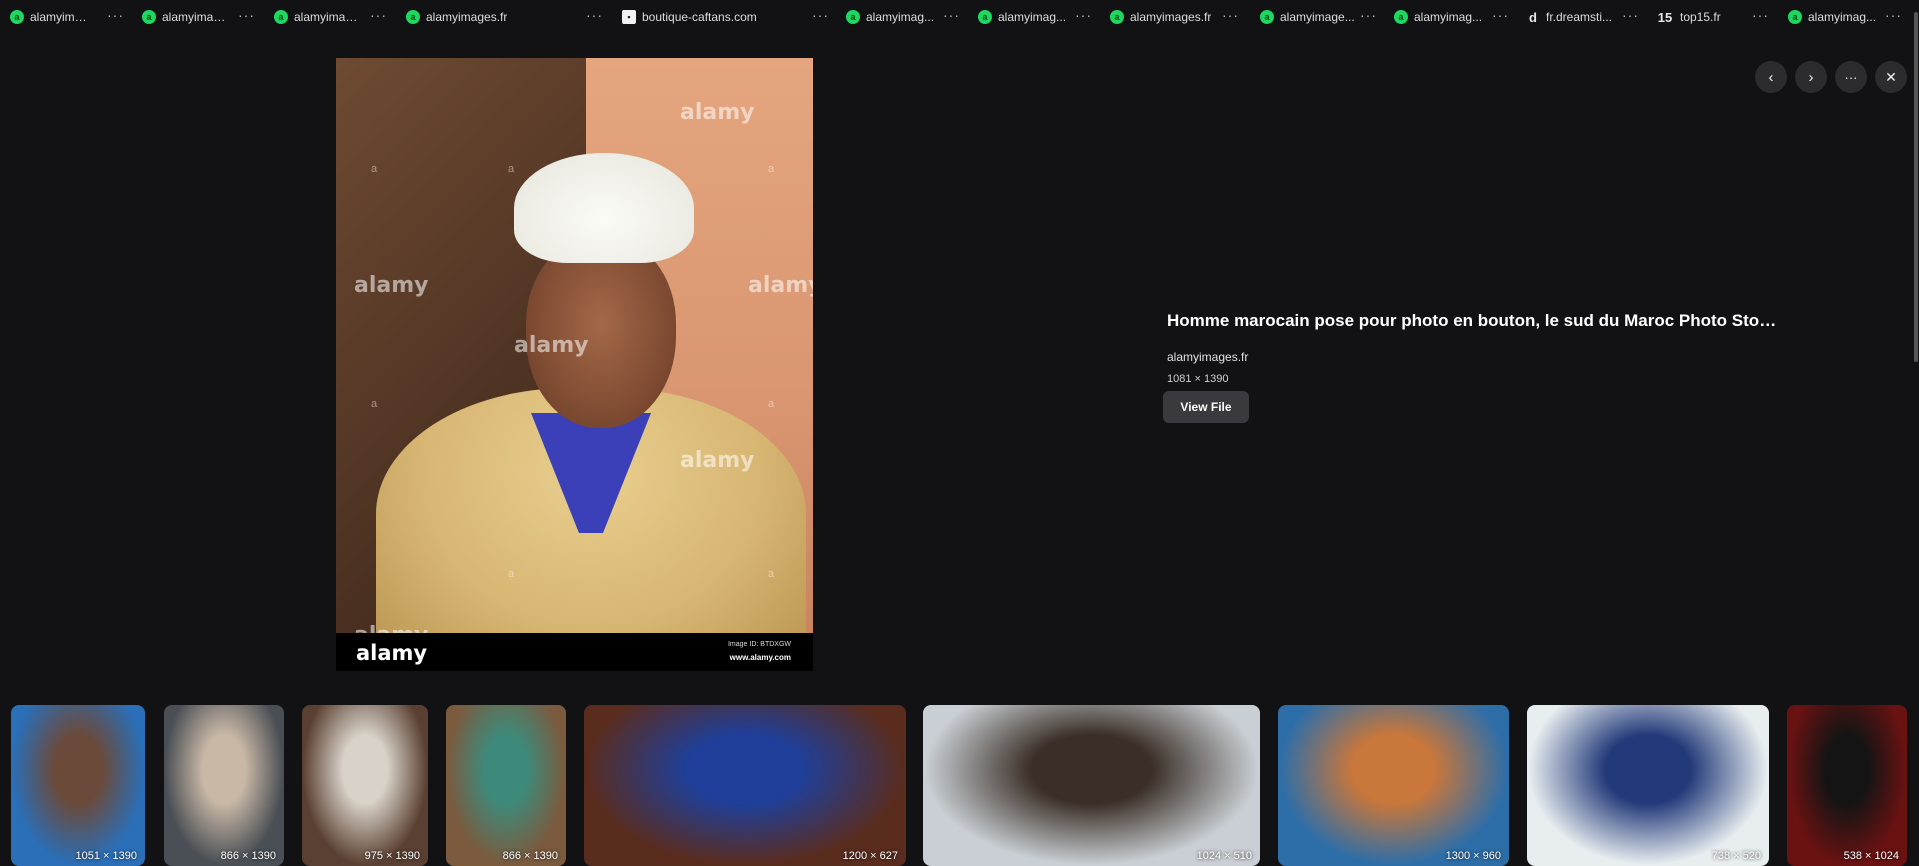  I want to click on previous-button: ‹, so click(1771, 77).